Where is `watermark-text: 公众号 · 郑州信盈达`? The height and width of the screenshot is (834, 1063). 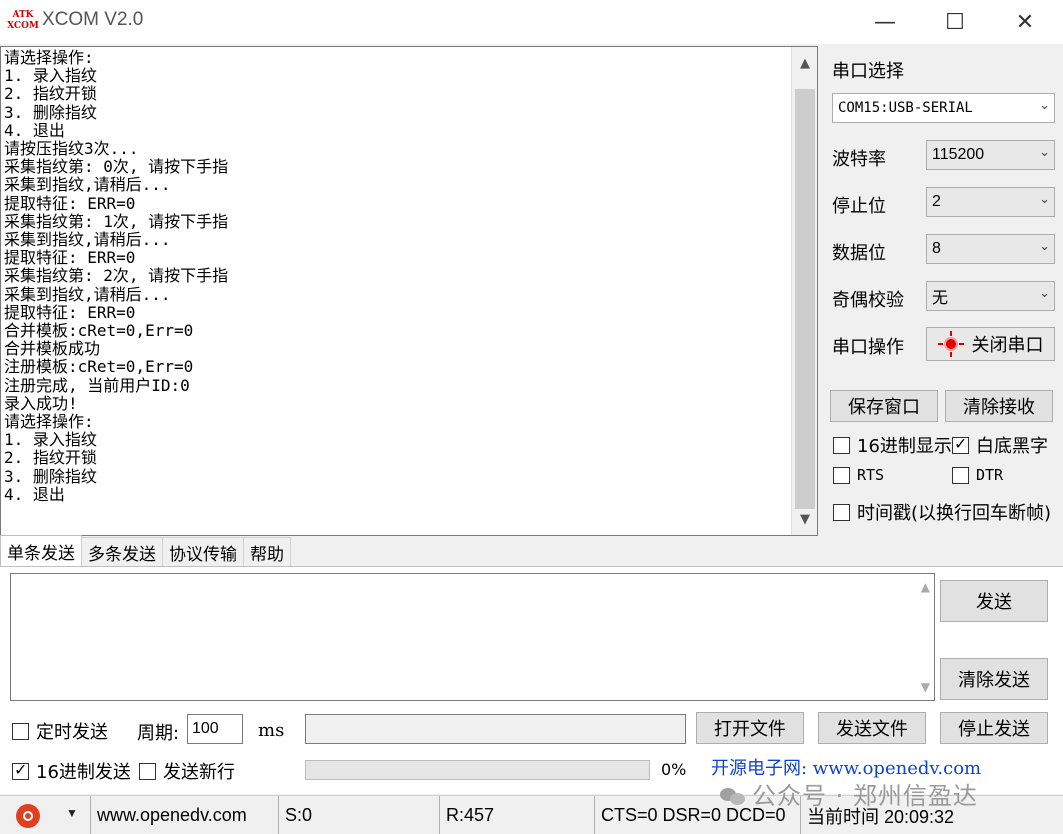 watermark-text: 公众号 · 郑州信盈达 is located at coordinates (865, 796).